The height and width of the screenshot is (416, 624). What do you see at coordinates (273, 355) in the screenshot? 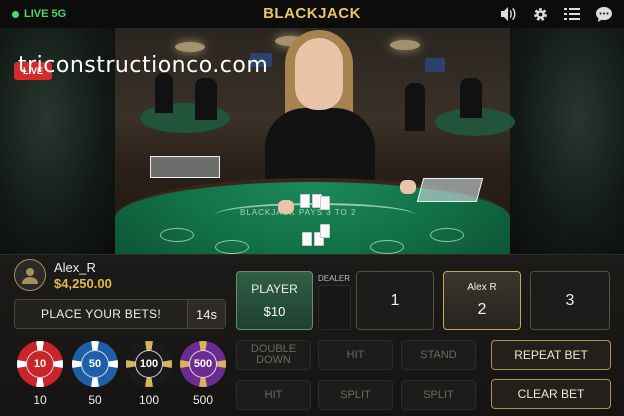
I see `double-down-button: DOUBLE DOWN` at bounding box center [273, 355].